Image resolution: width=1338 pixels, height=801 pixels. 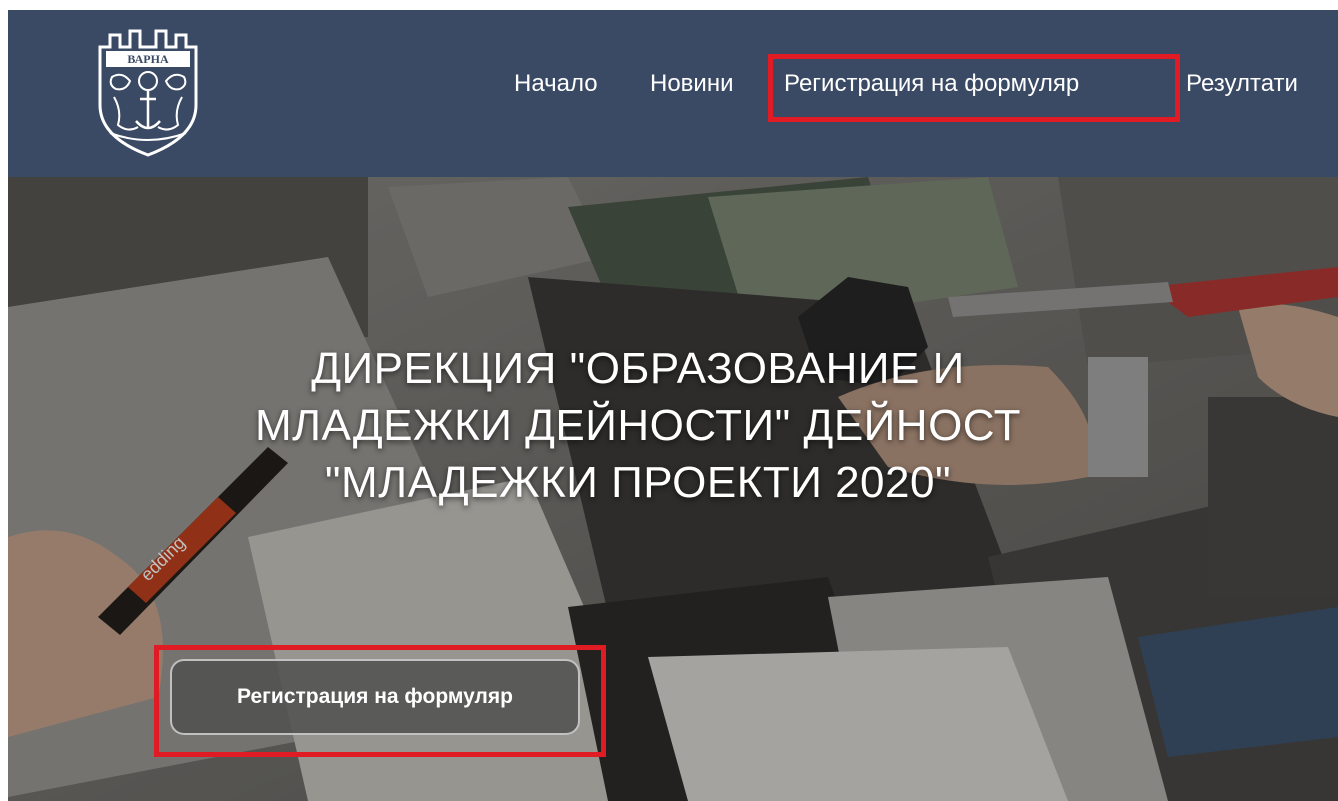 I want to click on logo-text: ВАРНА, so click(x=148, y=59).